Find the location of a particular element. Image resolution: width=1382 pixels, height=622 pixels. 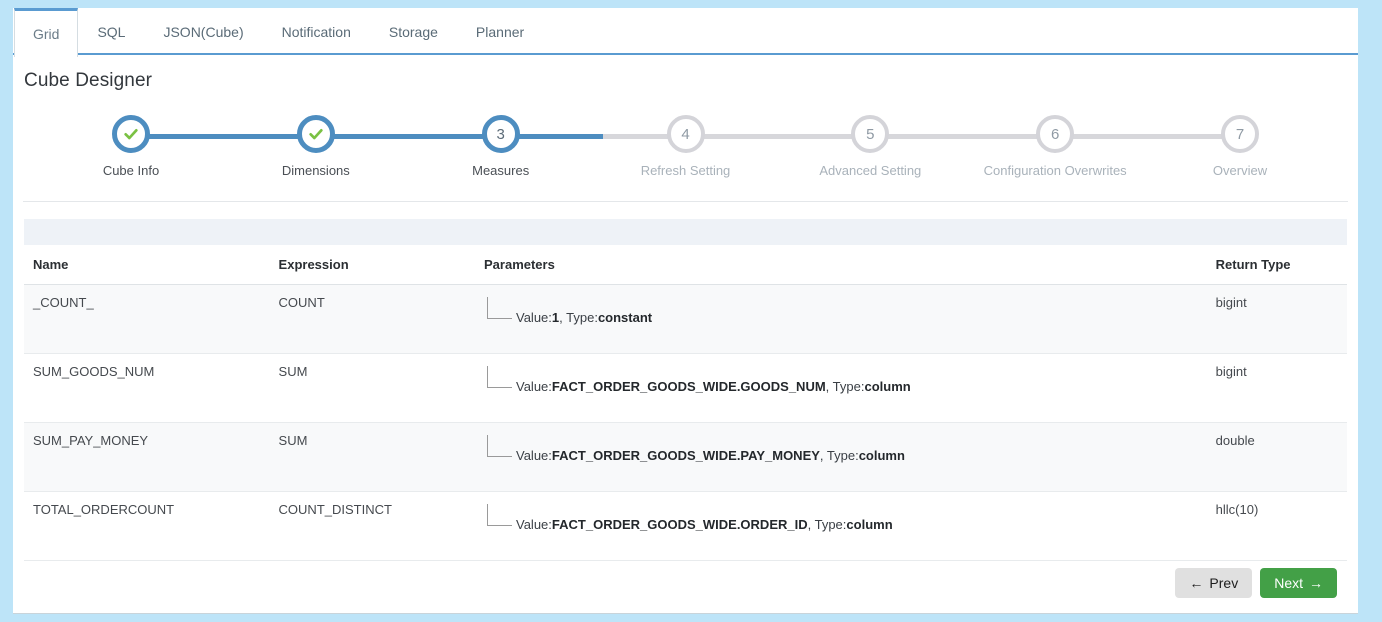

tab-planner: Planner is located at coordinates (500, 31).